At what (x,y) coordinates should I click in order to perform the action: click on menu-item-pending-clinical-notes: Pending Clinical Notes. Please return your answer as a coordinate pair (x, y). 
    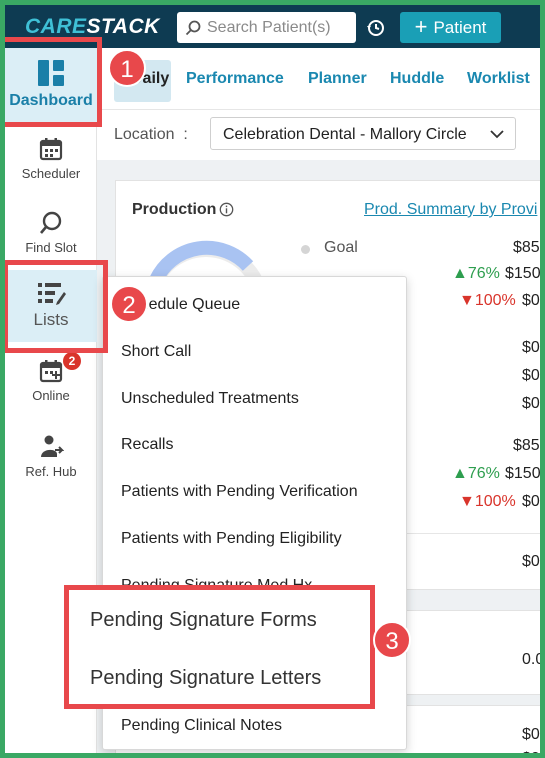
    Looking at the image, I should click on (201, 726).